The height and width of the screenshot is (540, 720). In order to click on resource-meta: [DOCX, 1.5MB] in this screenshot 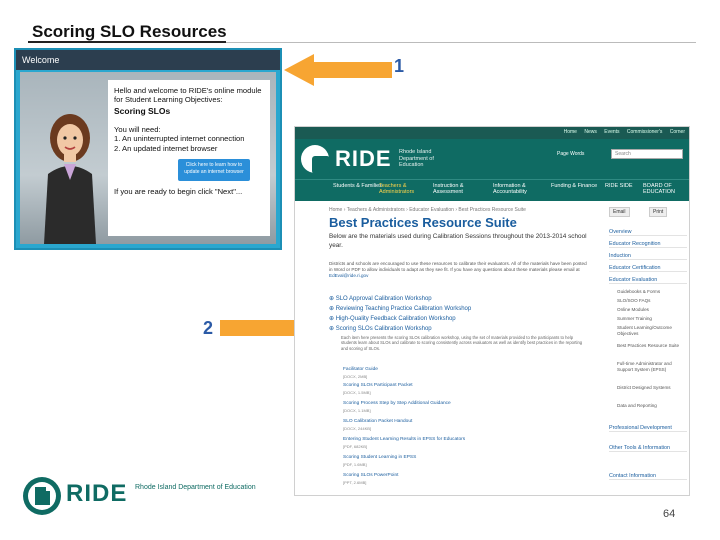, I will do `click(357, 392)`.